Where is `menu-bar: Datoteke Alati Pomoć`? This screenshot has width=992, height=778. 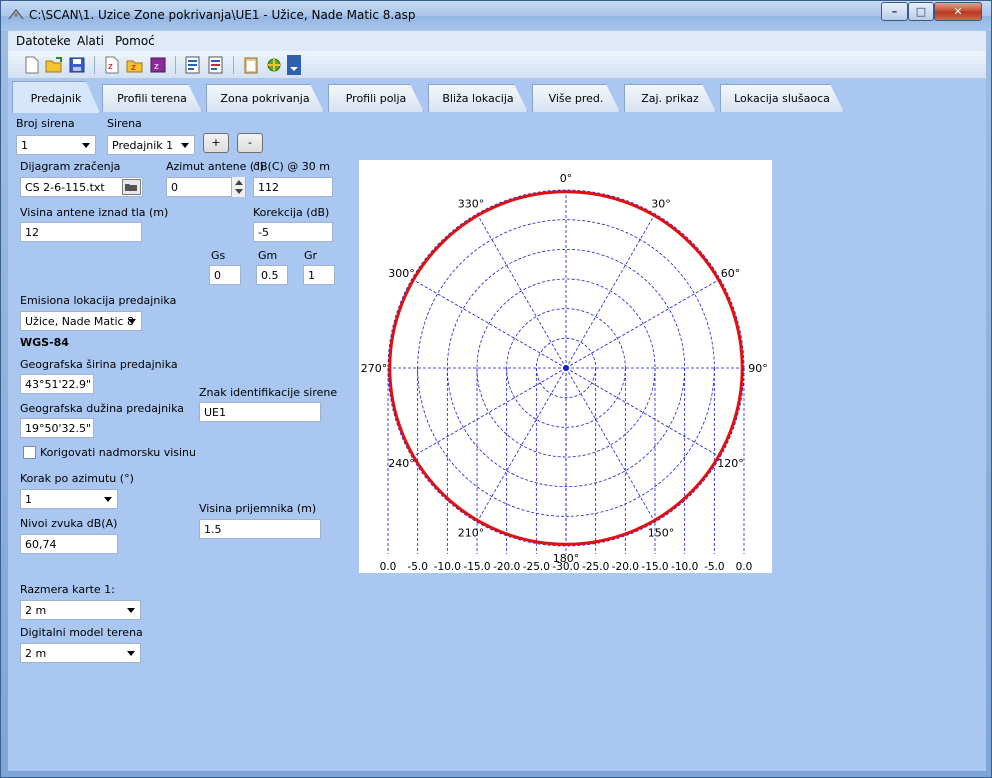
menu-bar: Datoteke Alati Pomoć is located at coordinates (497, 41).